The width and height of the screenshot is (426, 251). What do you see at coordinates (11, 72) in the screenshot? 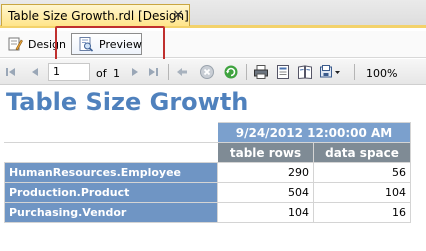
I see `first-page-icon` at bounding box center [11, 72].